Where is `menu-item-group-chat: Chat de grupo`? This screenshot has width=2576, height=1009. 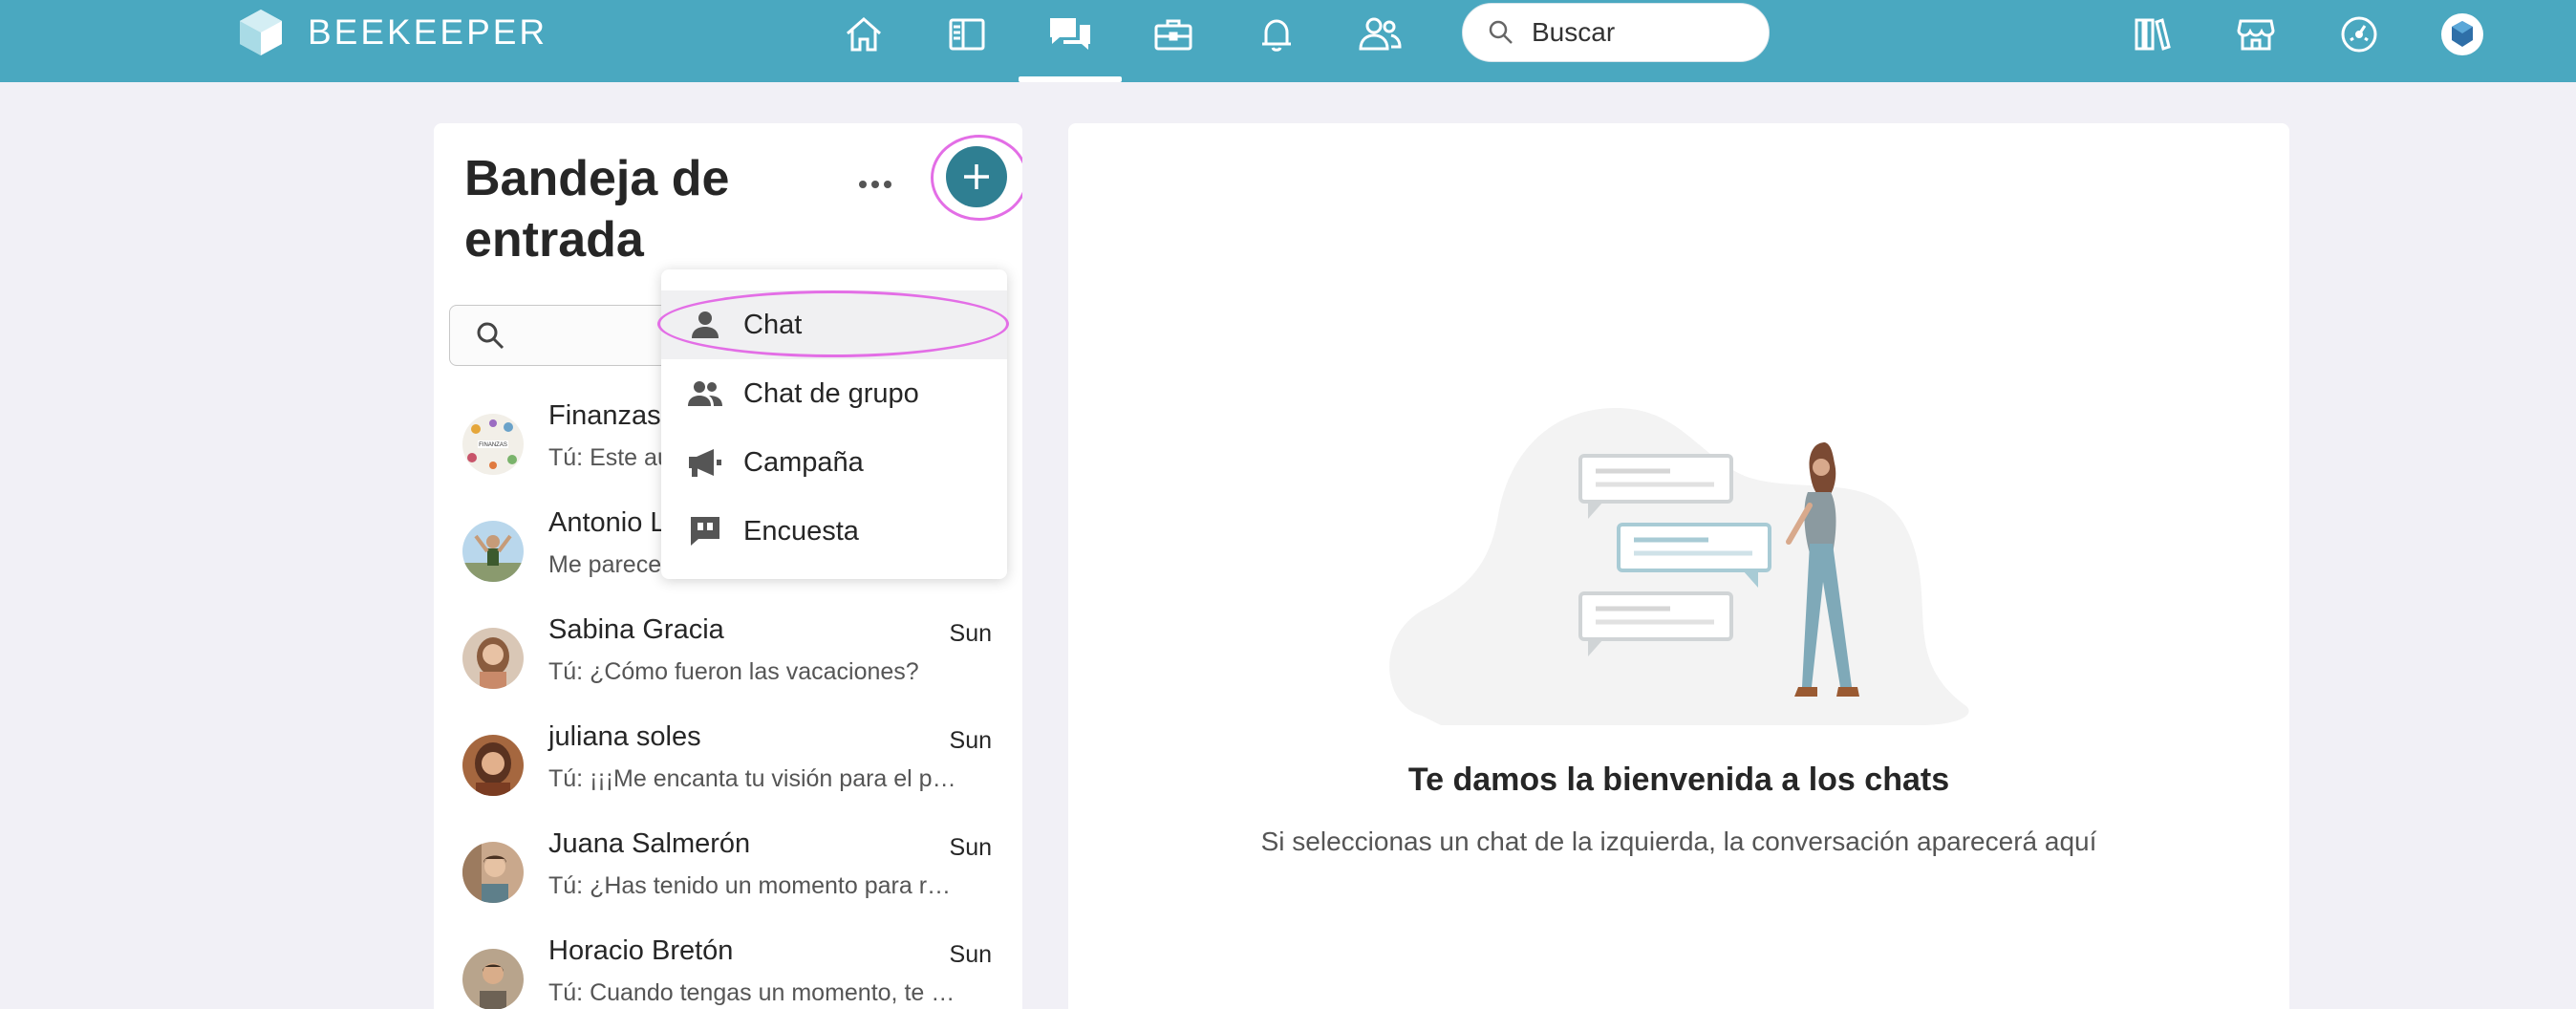 menu-item-group-chat: Chat de grupo is located at coordinates (834, 393).